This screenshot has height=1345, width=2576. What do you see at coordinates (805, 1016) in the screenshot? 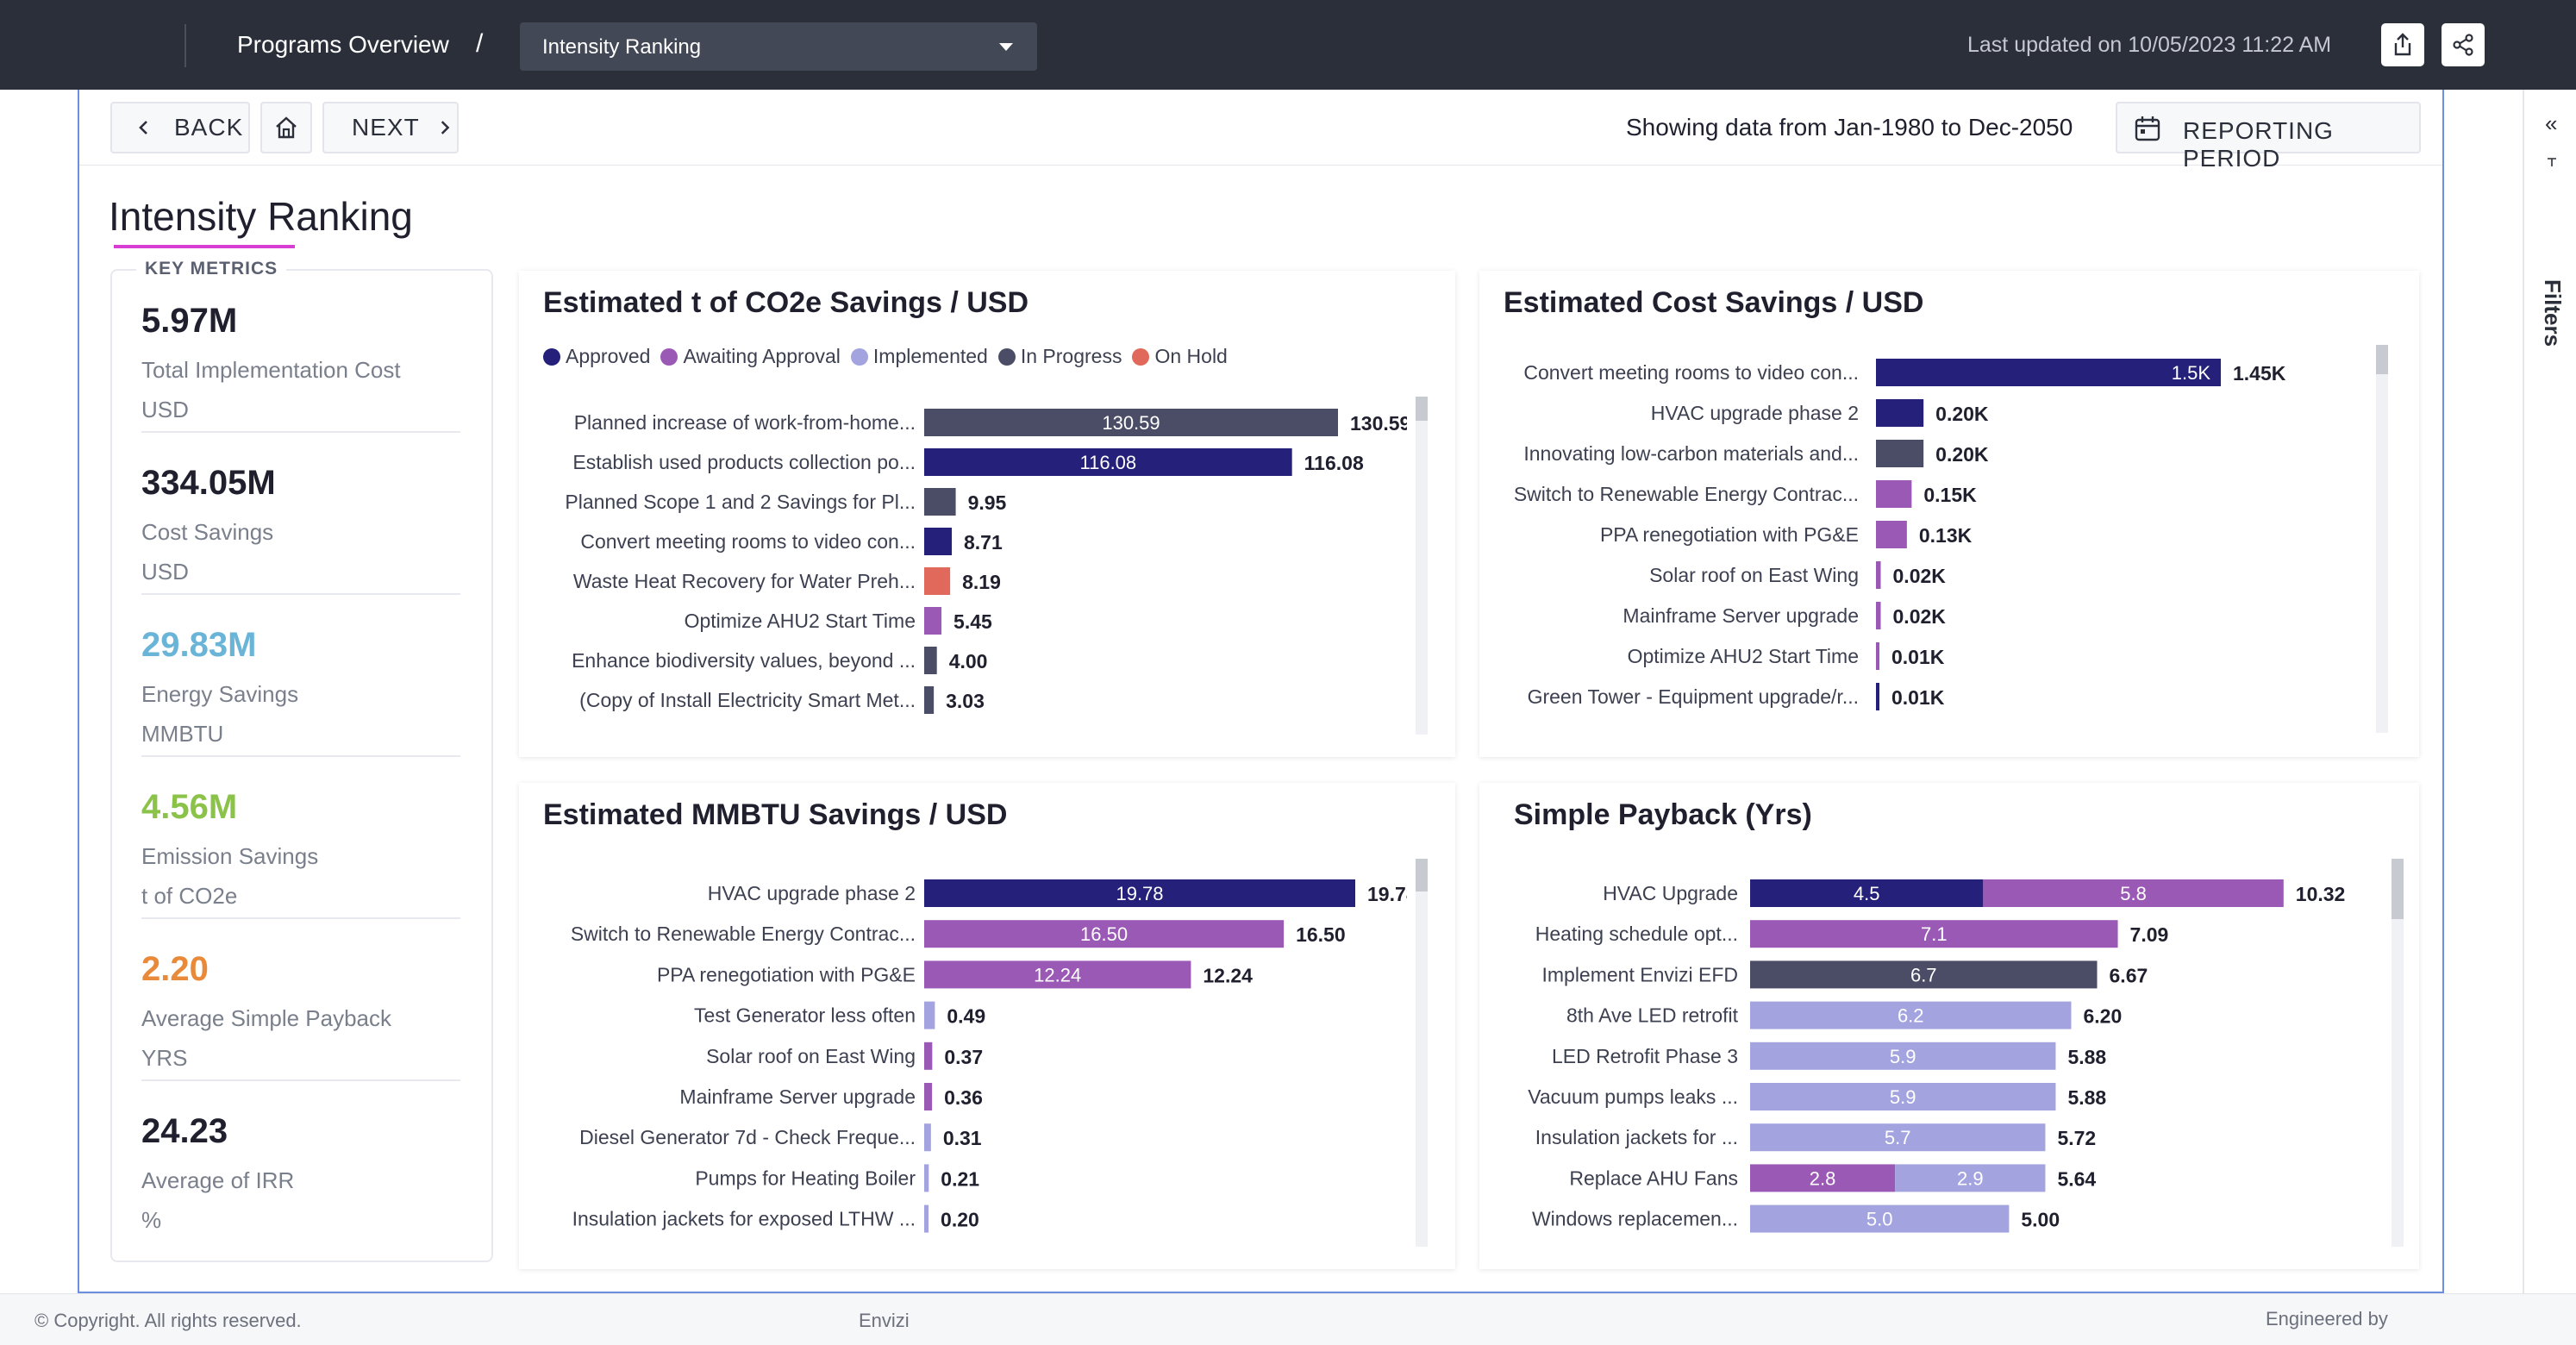
I see `category-label: Test Generator less often` at bounding box center [805, 1016].